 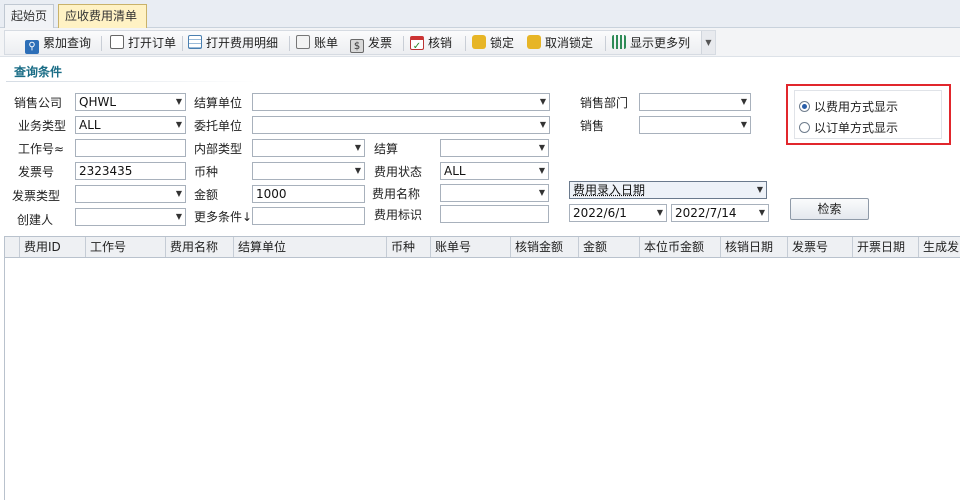 I want to click on date-to-picker: 2022/7/14 ▼, so click(x=720, y=213).